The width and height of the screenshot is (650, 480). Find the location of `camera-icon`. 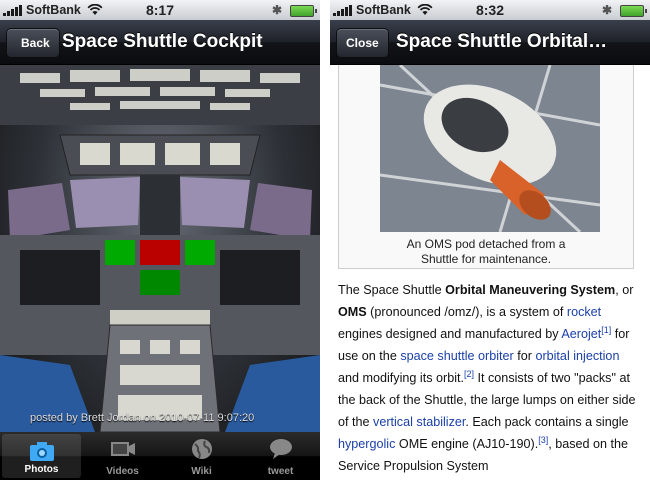

camera-icon is located at coordinates (41, 451).